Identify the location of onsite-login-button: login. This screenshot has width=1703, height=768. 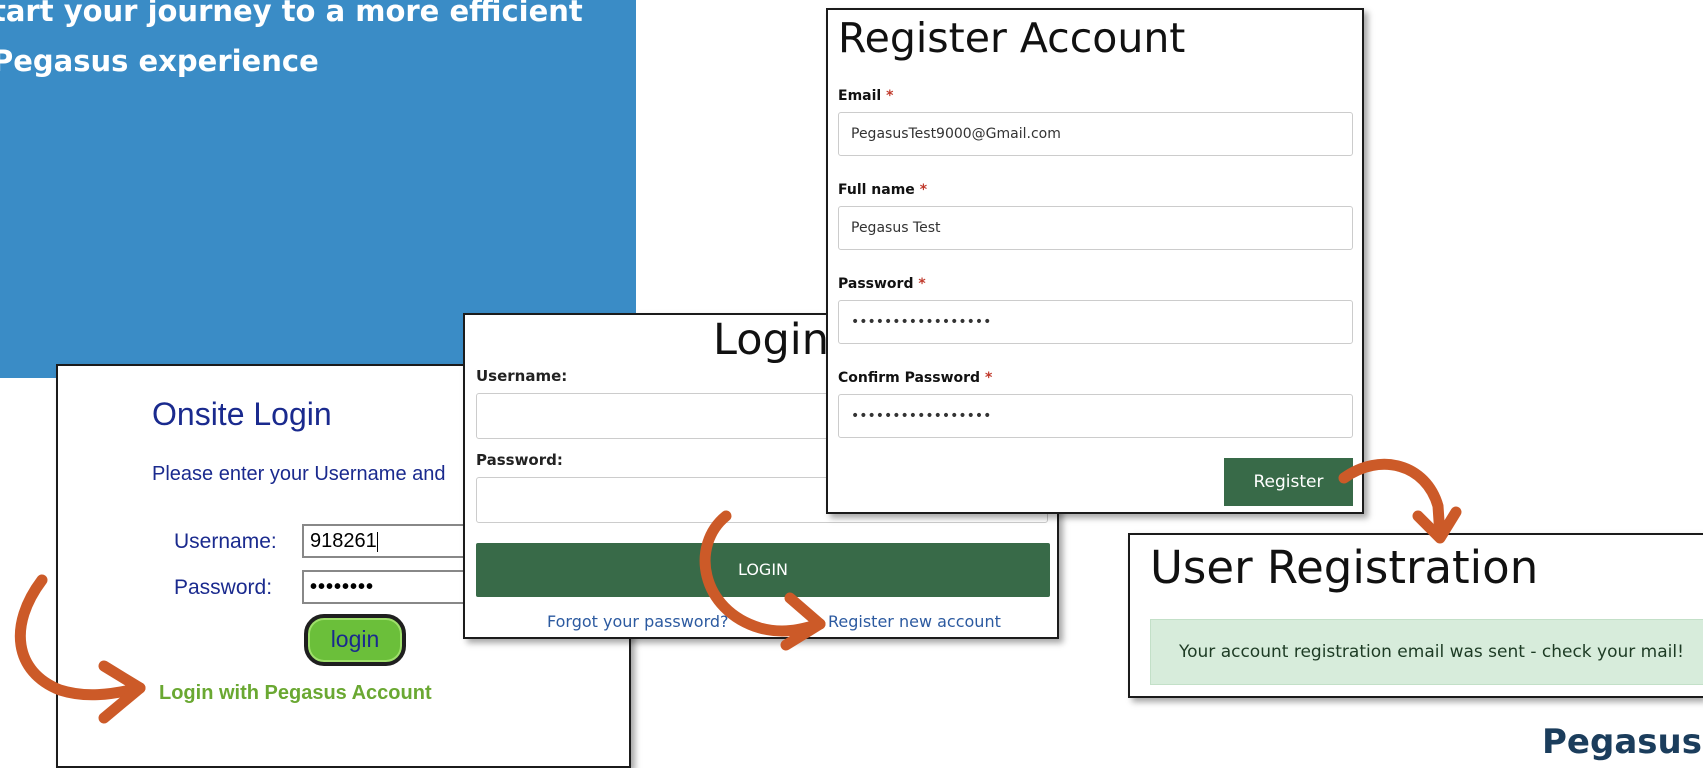
(355, 640).